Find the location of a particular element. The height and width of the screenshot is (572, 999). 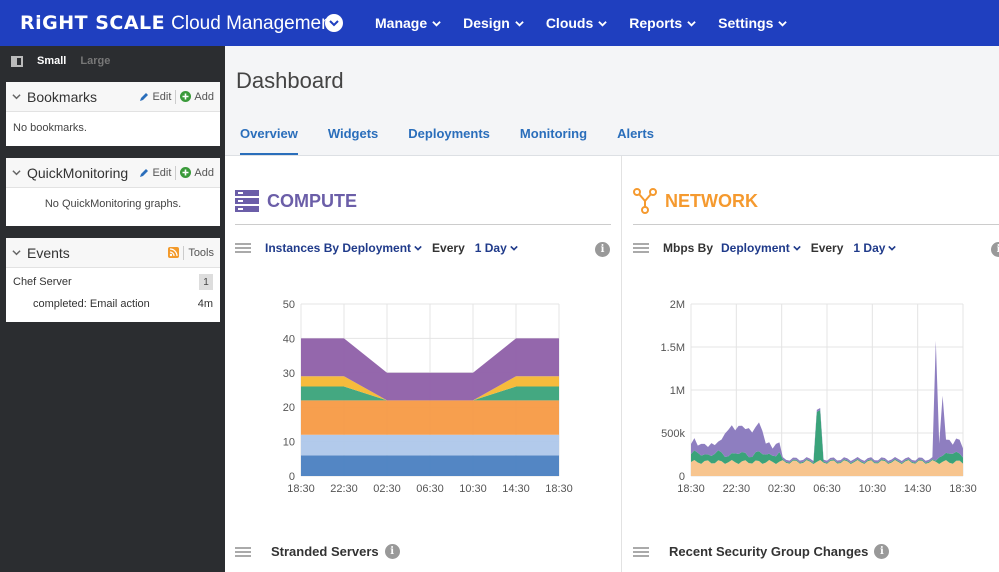

menu-toggle-button is located at coordinates (334, 23).